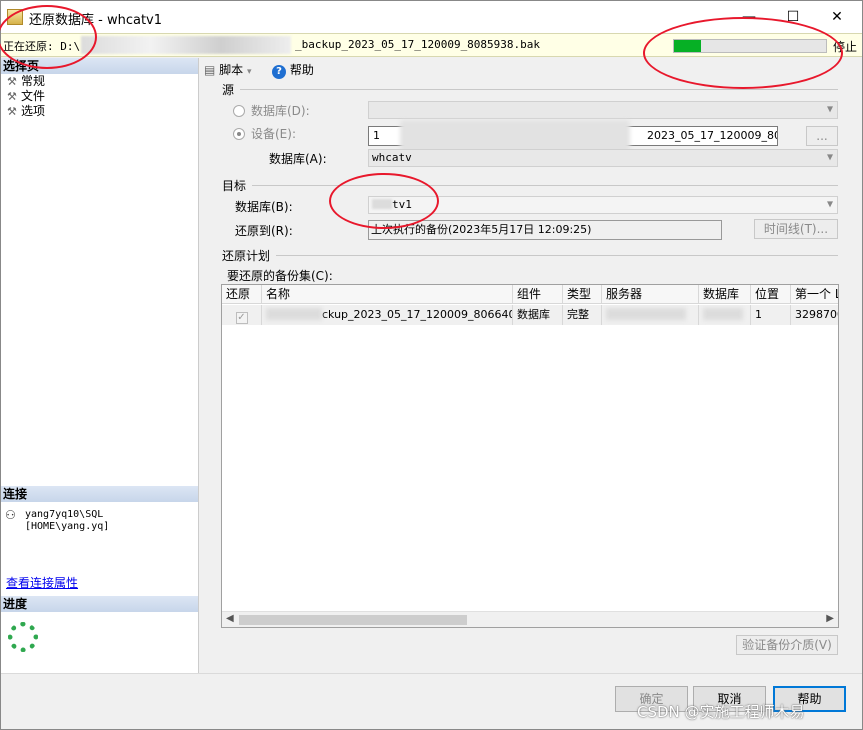 The height and width of the screenshot is (730, 863). What do you see at coordinates (603, 158) in the screenshot?
I see `source-db-combo: whcatv ▼` at bounding box center [603, 158].